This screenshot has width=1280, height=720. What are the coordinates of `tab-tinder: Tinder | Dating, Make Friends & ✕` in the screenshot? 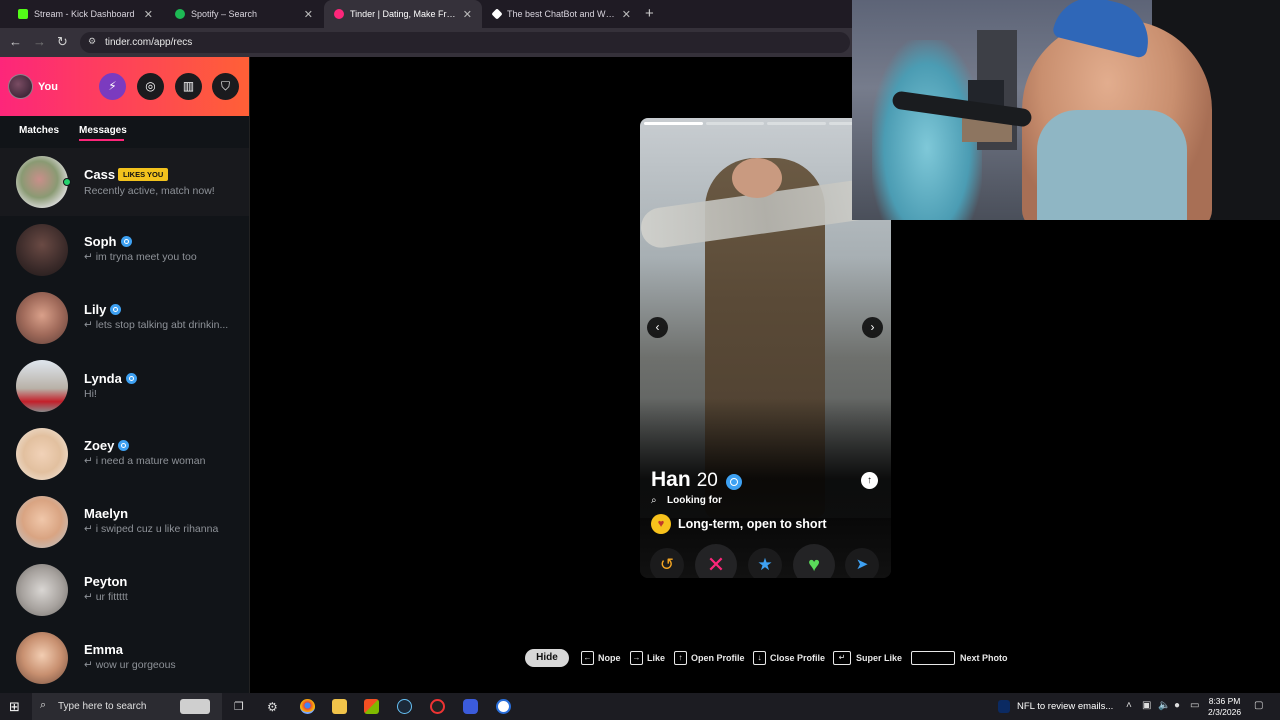 It's located at (403, 14).